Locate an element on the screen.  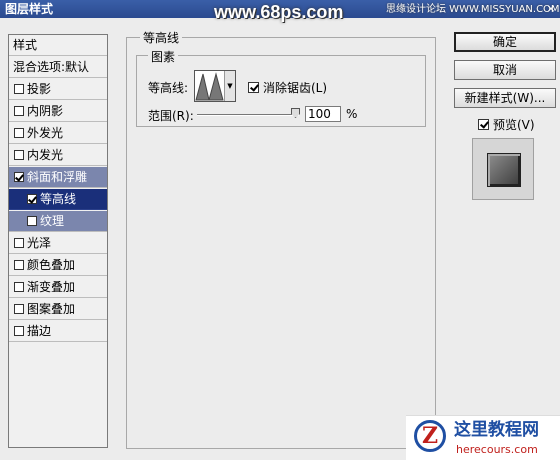
list-item-stroke: 描边 is located at coordinates (58, 331).